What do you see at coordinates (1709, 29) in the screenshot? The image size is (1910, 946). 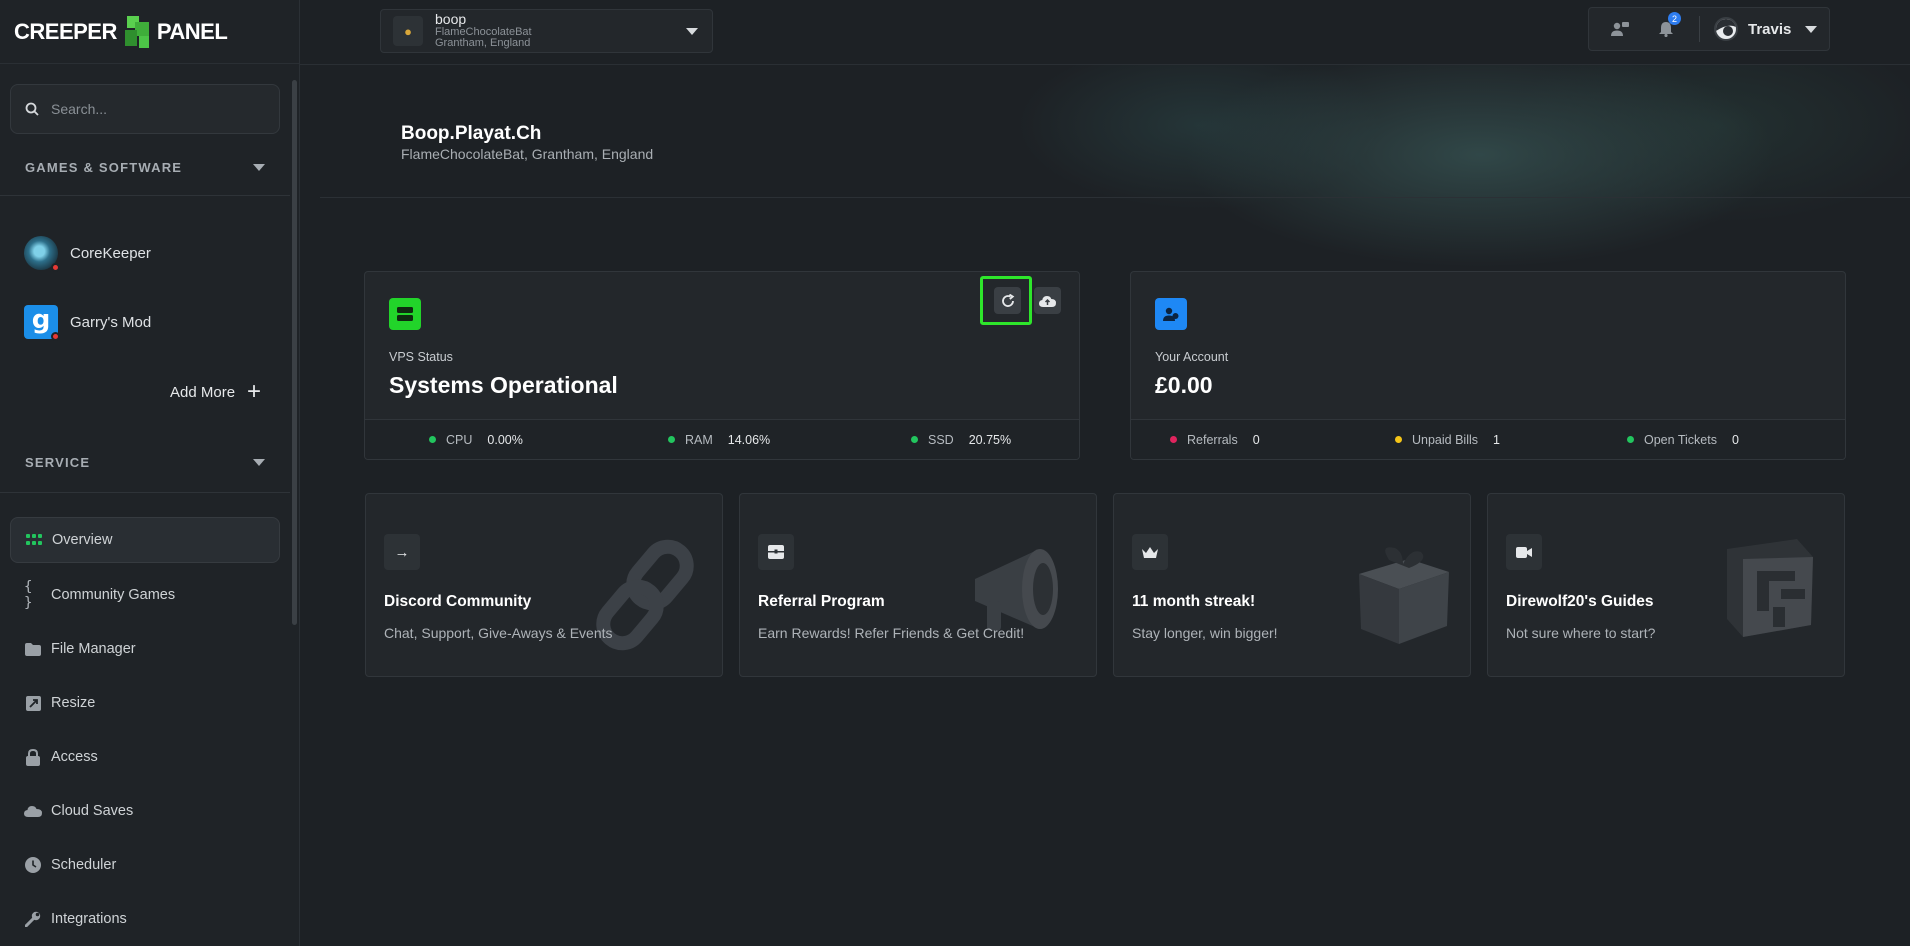 I see `user-toolbar: 2 Travis` at bounding box center [1709, 29].